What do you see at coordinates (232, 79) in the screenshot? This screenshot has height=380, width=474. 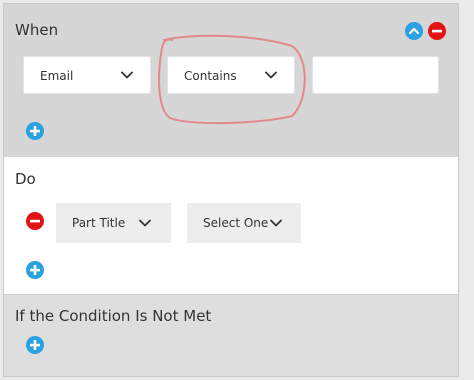 I see `annotation-circle` at bounding box center [232, 79].